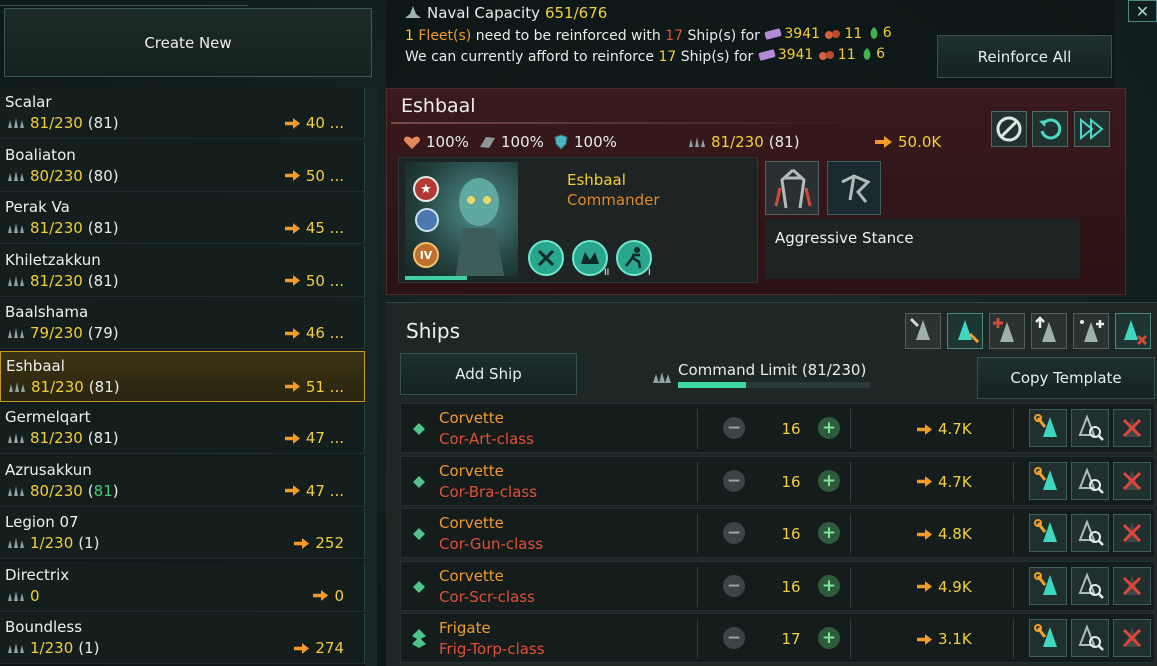  Describe the element at coordinates (182, 533) in the screenshot. I see `fleet-list-item: Legion 07 1/230 (1) 252` at that location.